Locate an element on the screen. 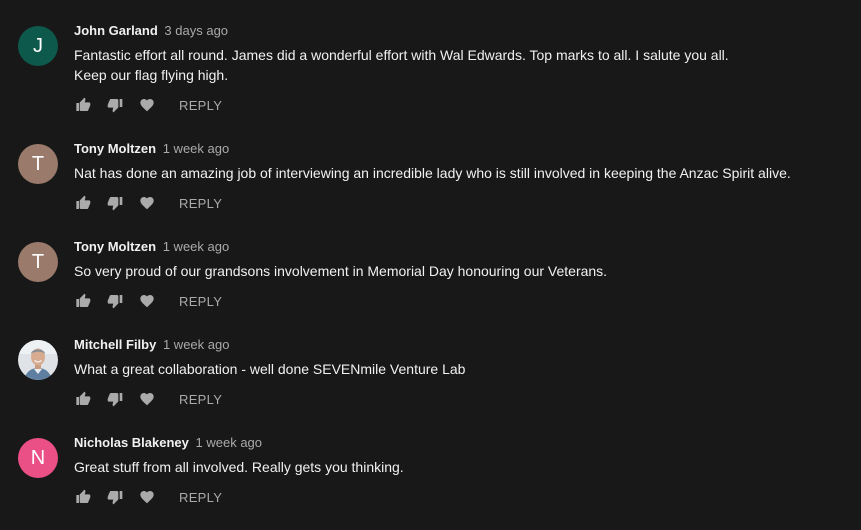  avatar: N is located at coordinates (38, 458).